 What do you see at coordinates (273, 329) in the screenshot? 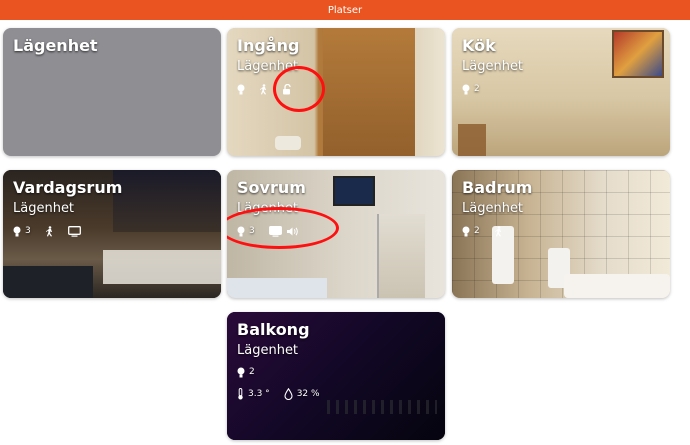
I see `place-name: Balkong` at bounding box center [273, 329].